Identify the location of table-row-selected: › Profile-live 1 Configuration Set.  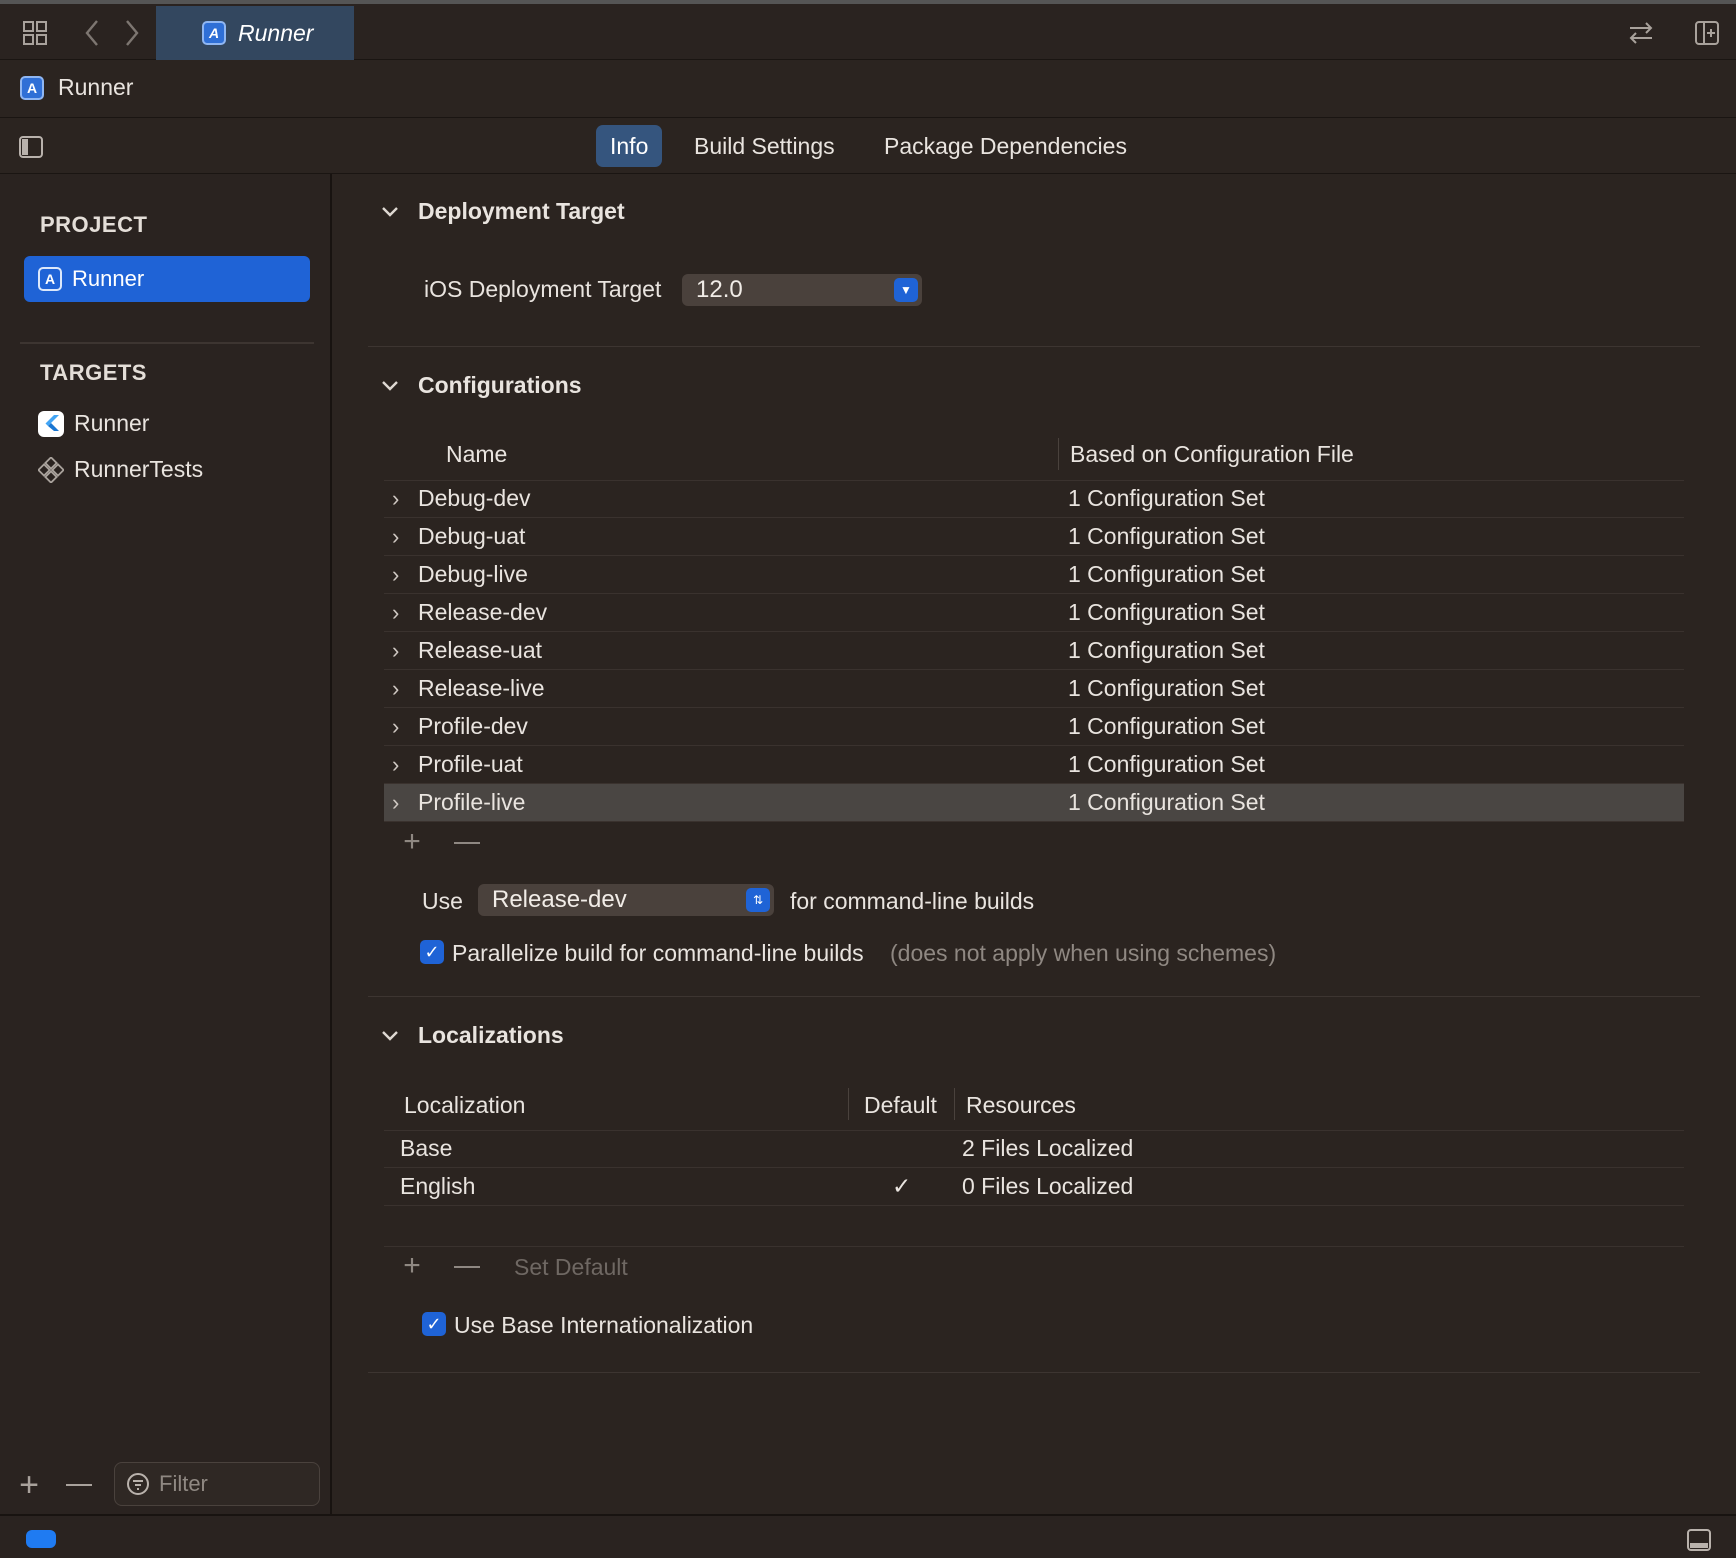
(1034, 803).